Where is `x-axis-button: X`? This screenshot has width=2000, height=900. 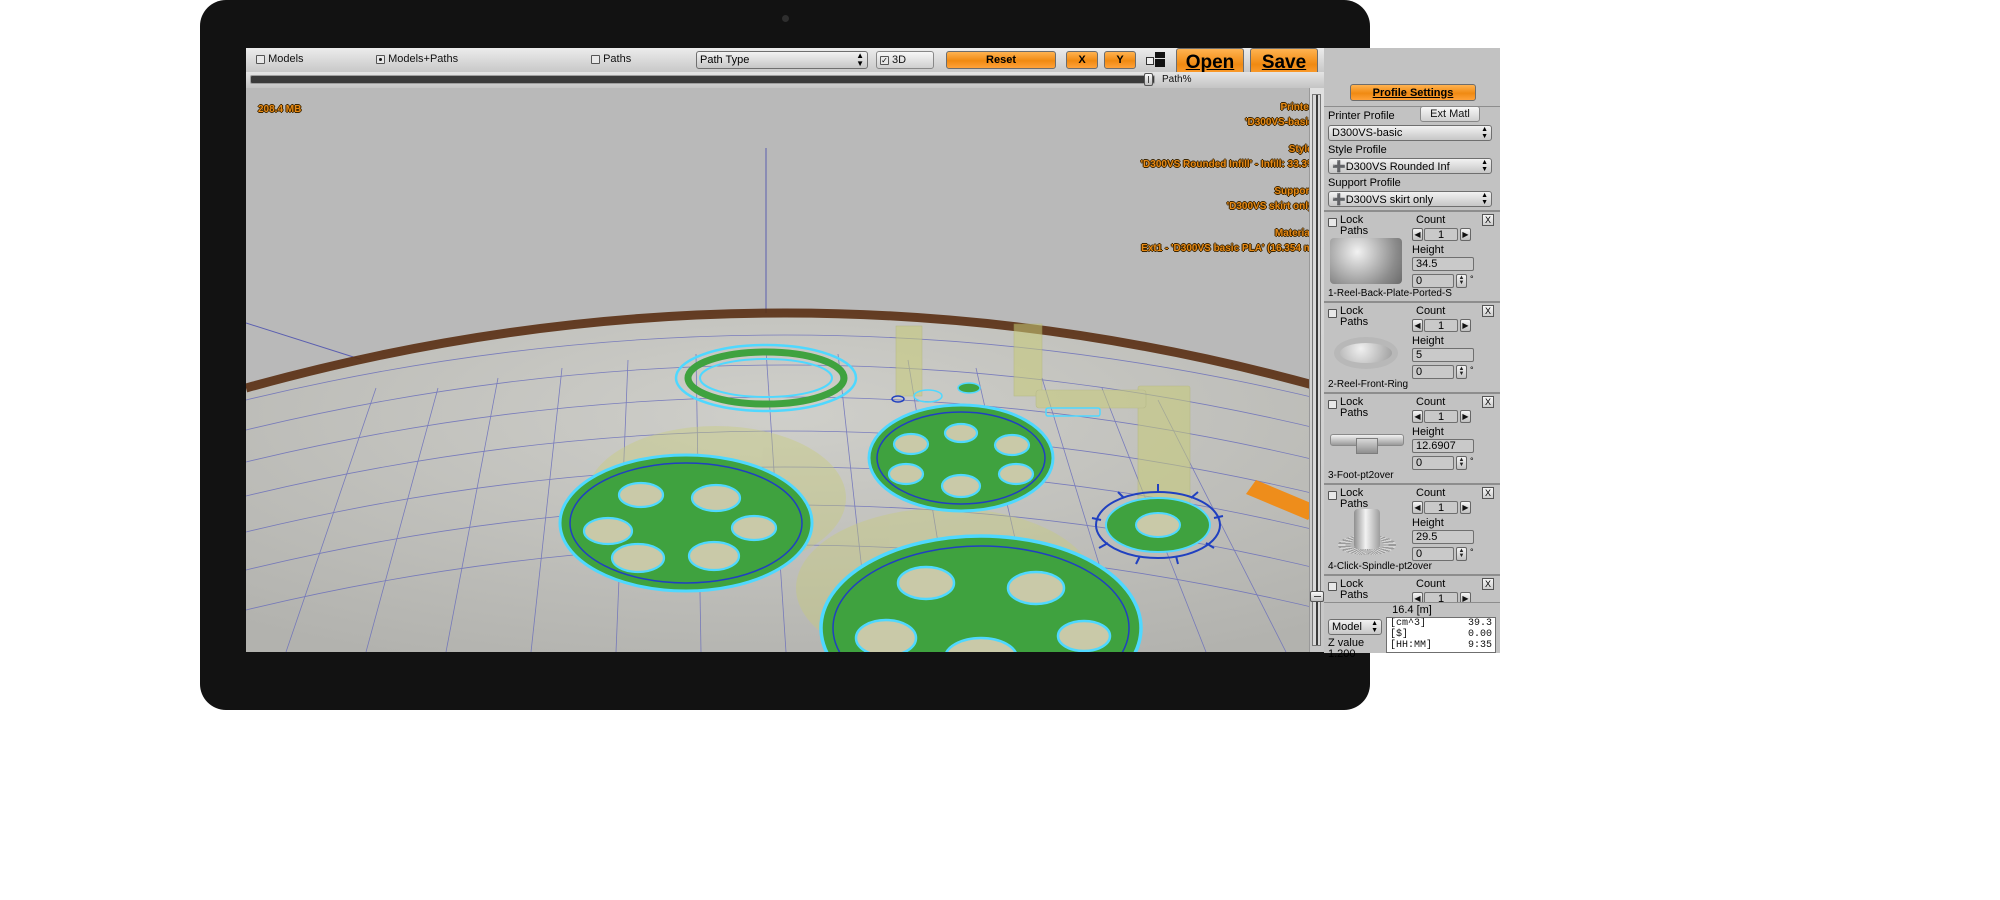
x-axis-button: X is located at coordinates (1082, 60).